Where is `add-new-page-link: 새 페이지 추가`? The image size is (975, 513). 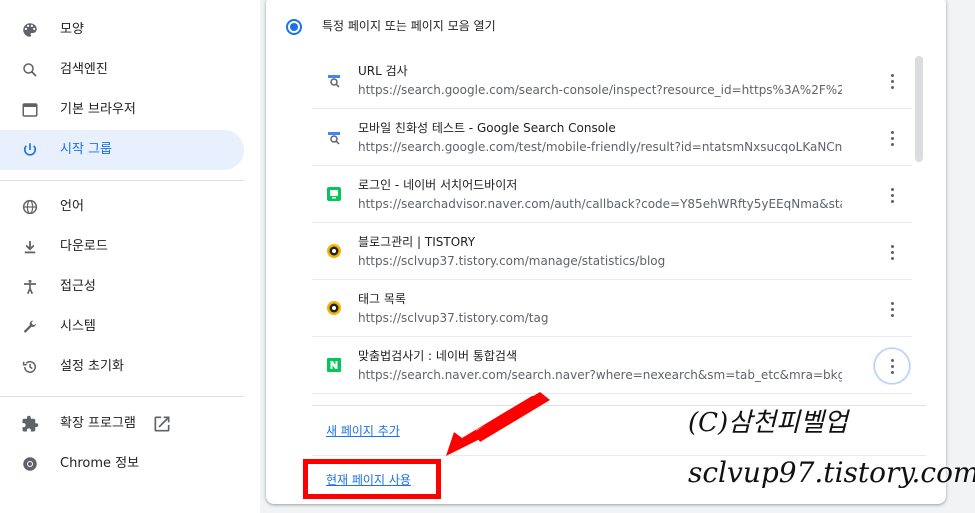 add-new-page-link: 새 페이지 추가 is located at coordinates (363, 431).